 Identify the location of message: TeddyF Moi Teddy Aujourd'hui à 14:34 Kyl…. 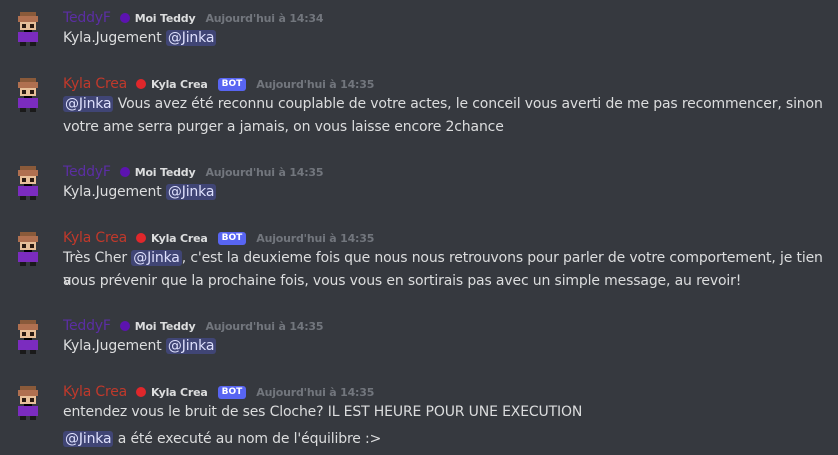
(419, 33).